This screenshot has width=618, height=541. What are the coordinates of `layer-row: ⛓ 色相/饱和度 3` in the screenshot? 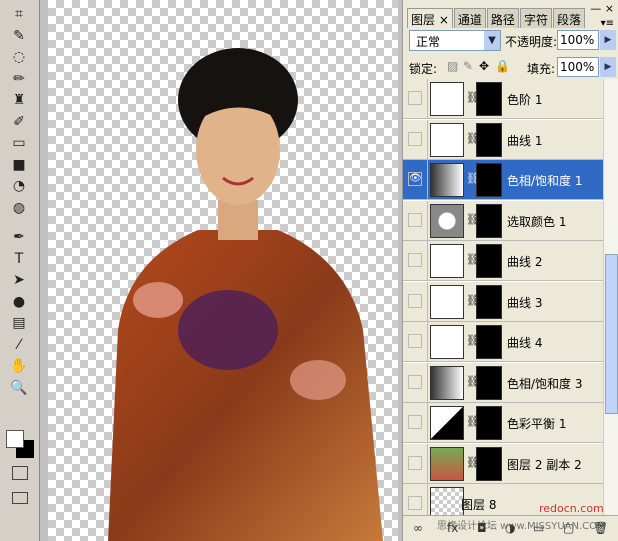 It's located at (503, 382).